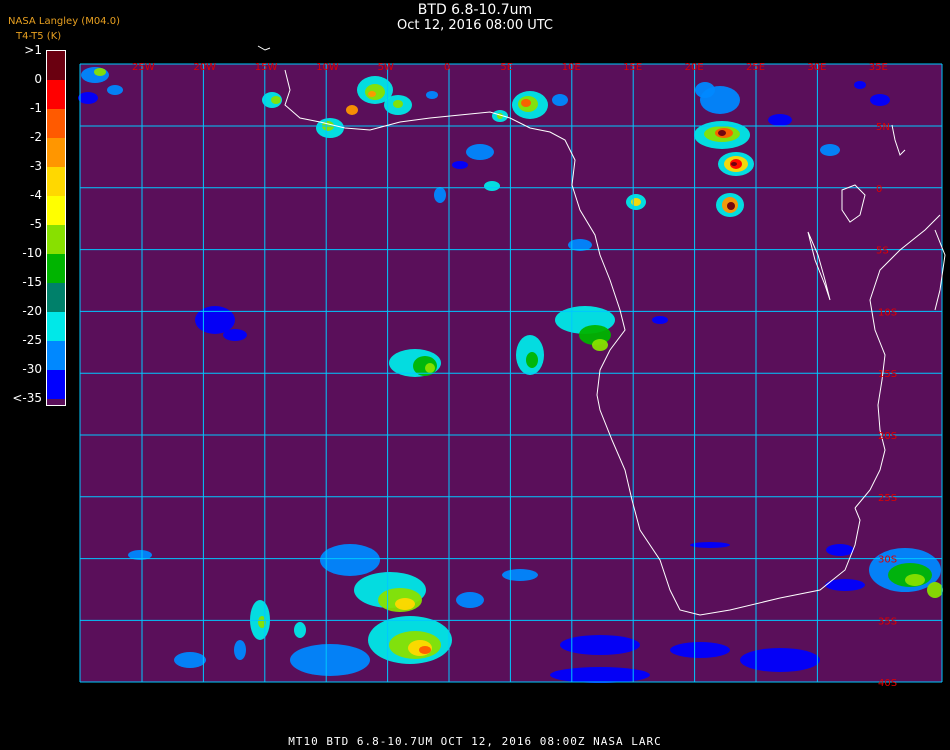  What do you see at coordinates (887, 436) in the screenshot?
I see `lat-label: 20S` at bounding box center [887, 436].